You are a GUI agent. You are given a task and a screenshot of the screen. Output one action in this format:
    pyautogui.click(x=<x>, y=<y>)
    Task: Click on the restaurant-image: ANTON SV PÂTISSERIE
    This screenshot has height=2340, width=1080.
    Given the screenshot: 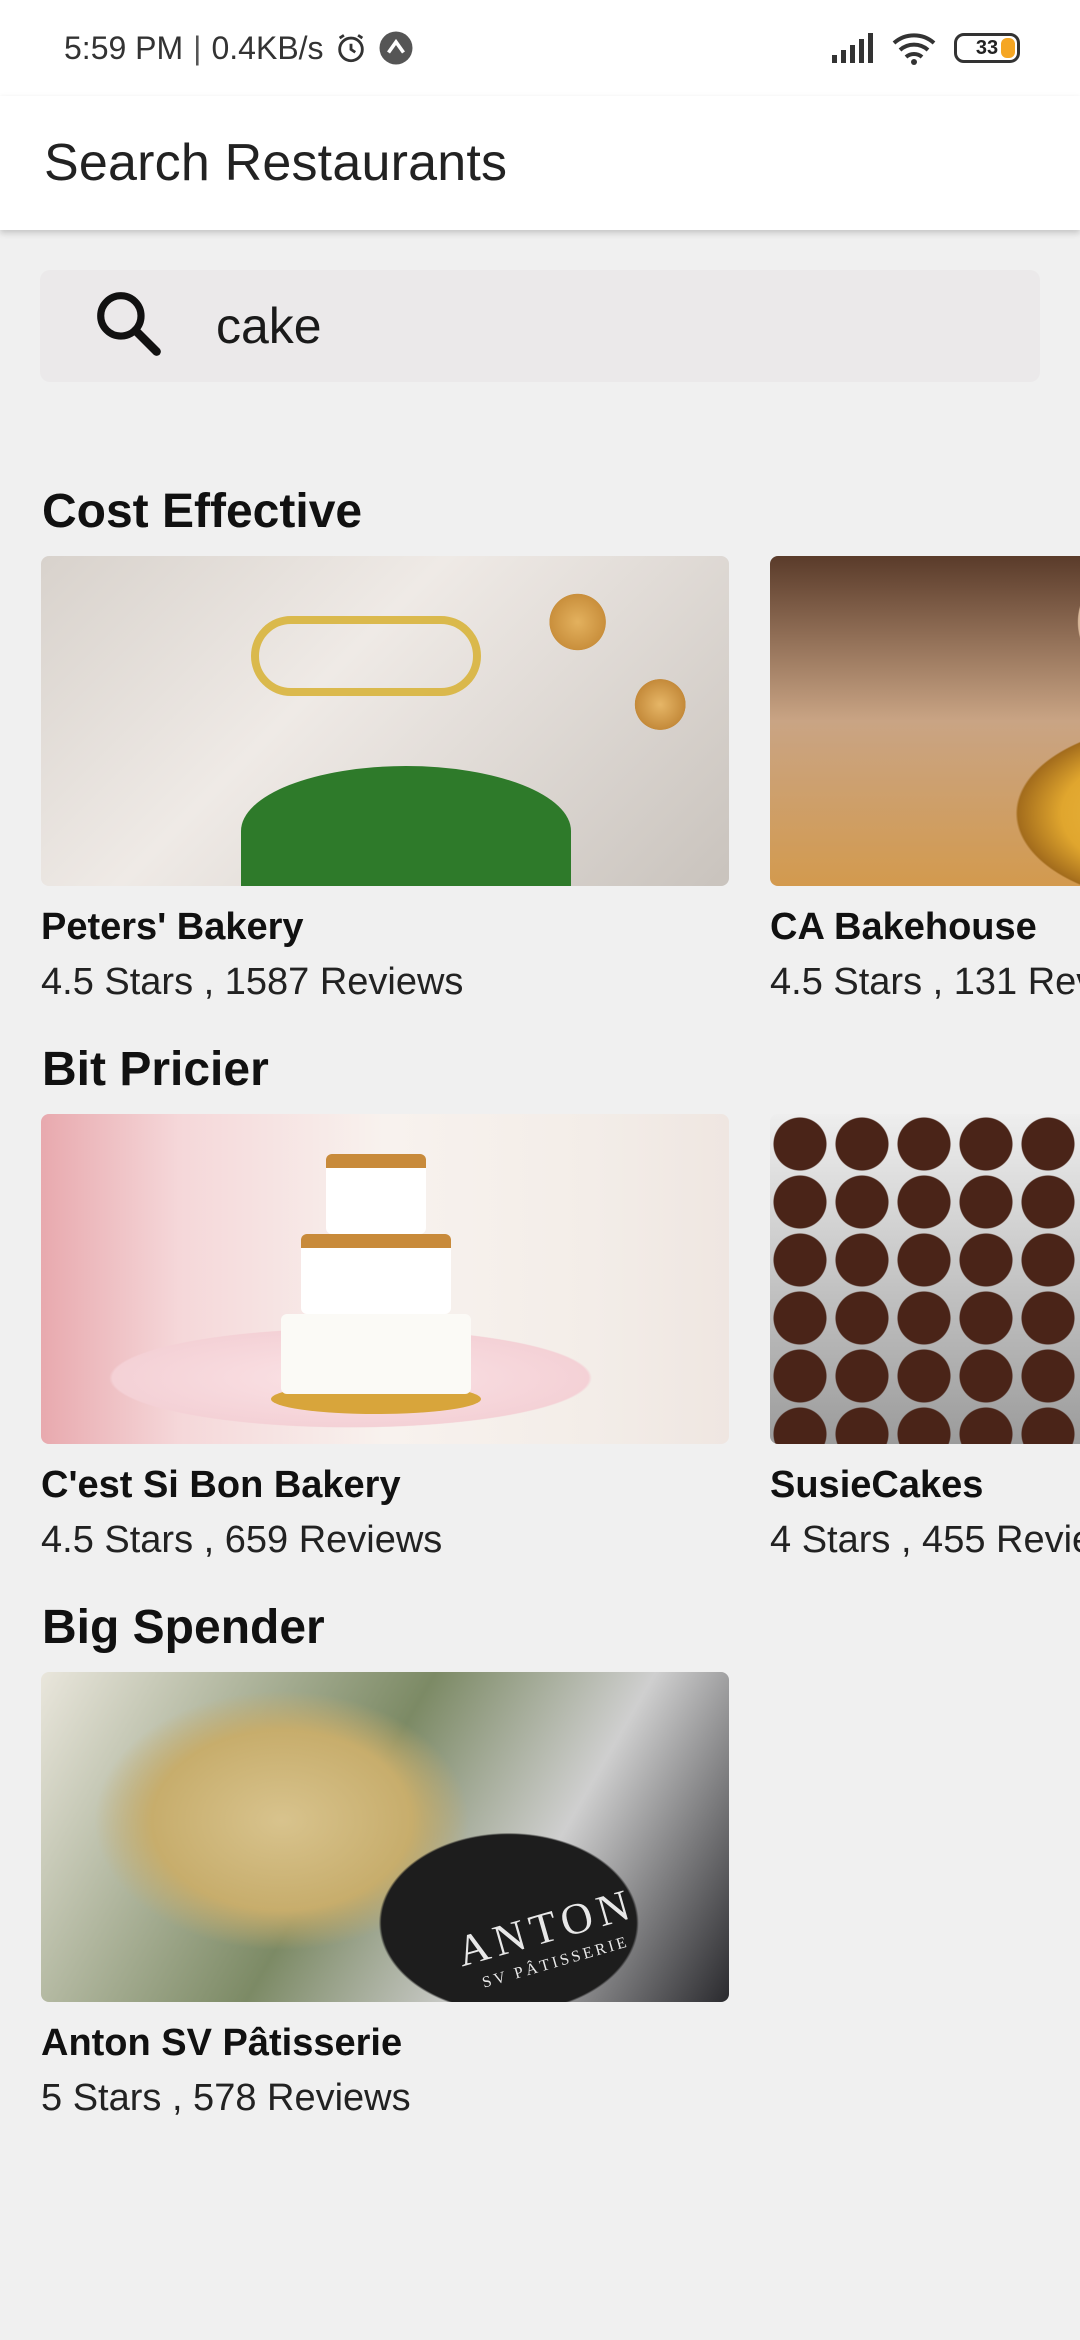 What is the action you would take?
    pyautogui.click(x=385, y=1837)
    